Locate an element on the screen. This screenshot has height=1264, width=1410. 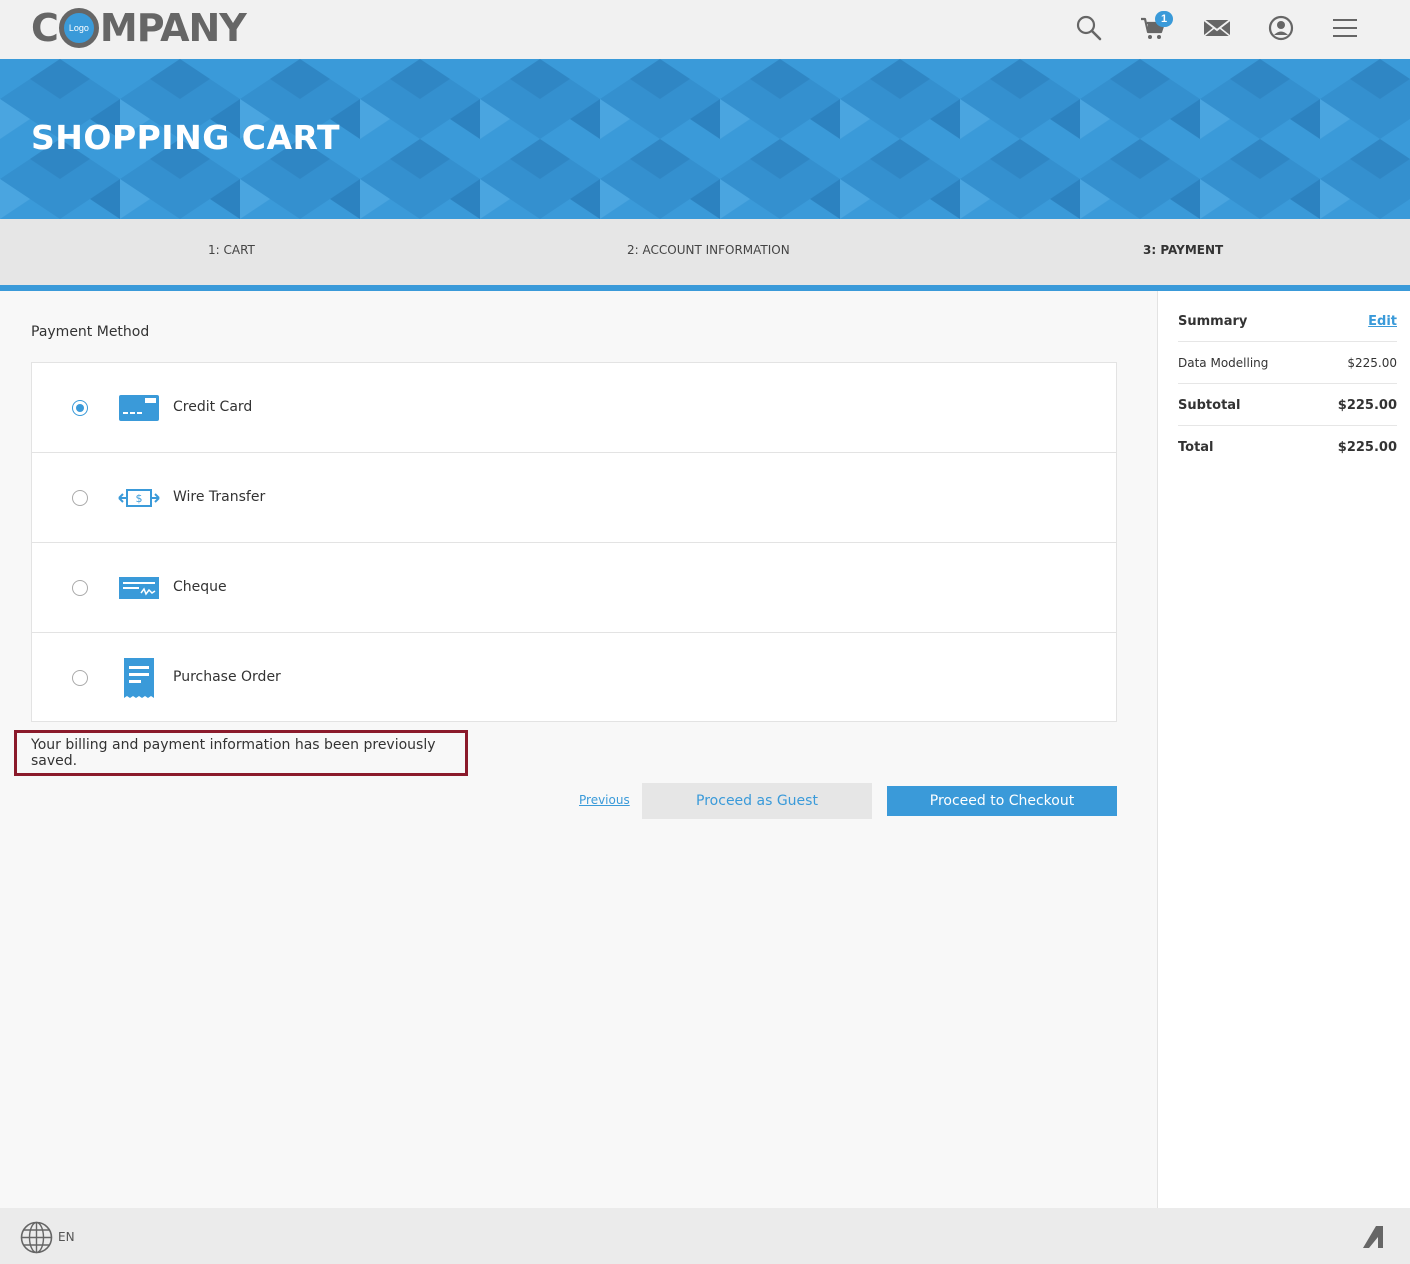
proceed-to-checkout-button: Proceed to Checkout is located at coordinates (1002, 801).